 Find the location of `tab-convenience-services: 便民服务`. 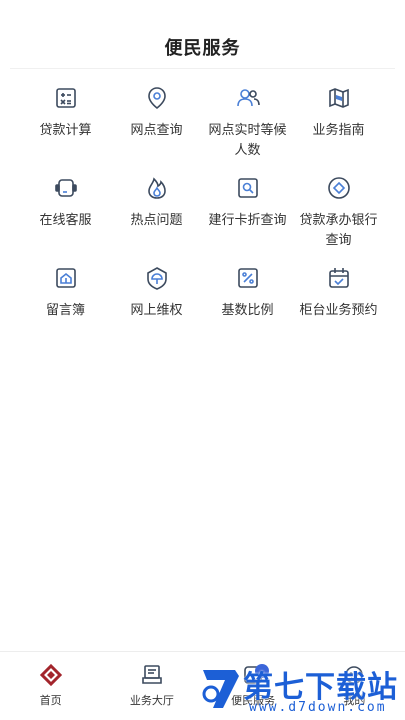

tab-convenience-services: 便民服务 is located at coordinates (253, 686).